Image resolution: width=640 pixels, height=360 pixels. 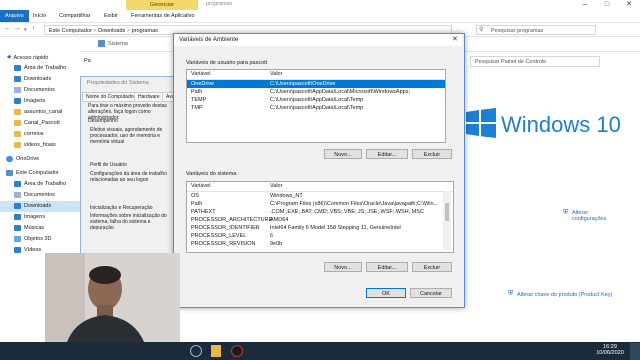 I want to click on tab-share: Compartilhar, so click(x=74, y=16).